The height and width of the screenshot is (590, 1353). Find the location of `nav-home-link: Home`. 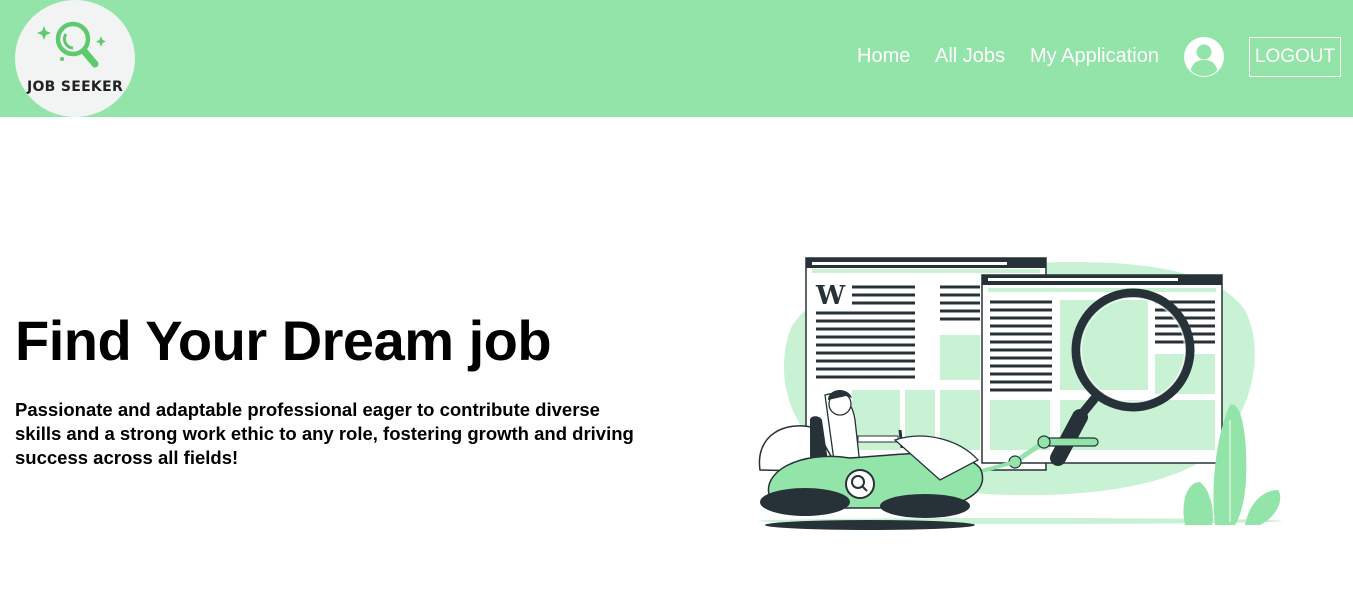

nav-home-link: Home is located at coordinates (883, 56).